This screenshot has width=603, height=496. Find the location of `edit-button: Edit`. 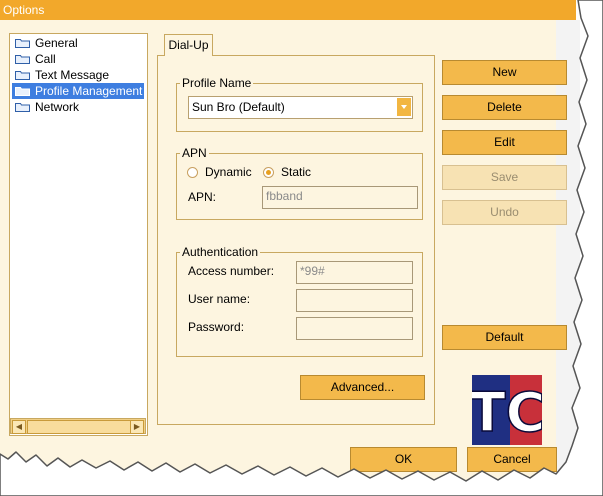

edit-button: Edit is located at coordinates (504, 142).